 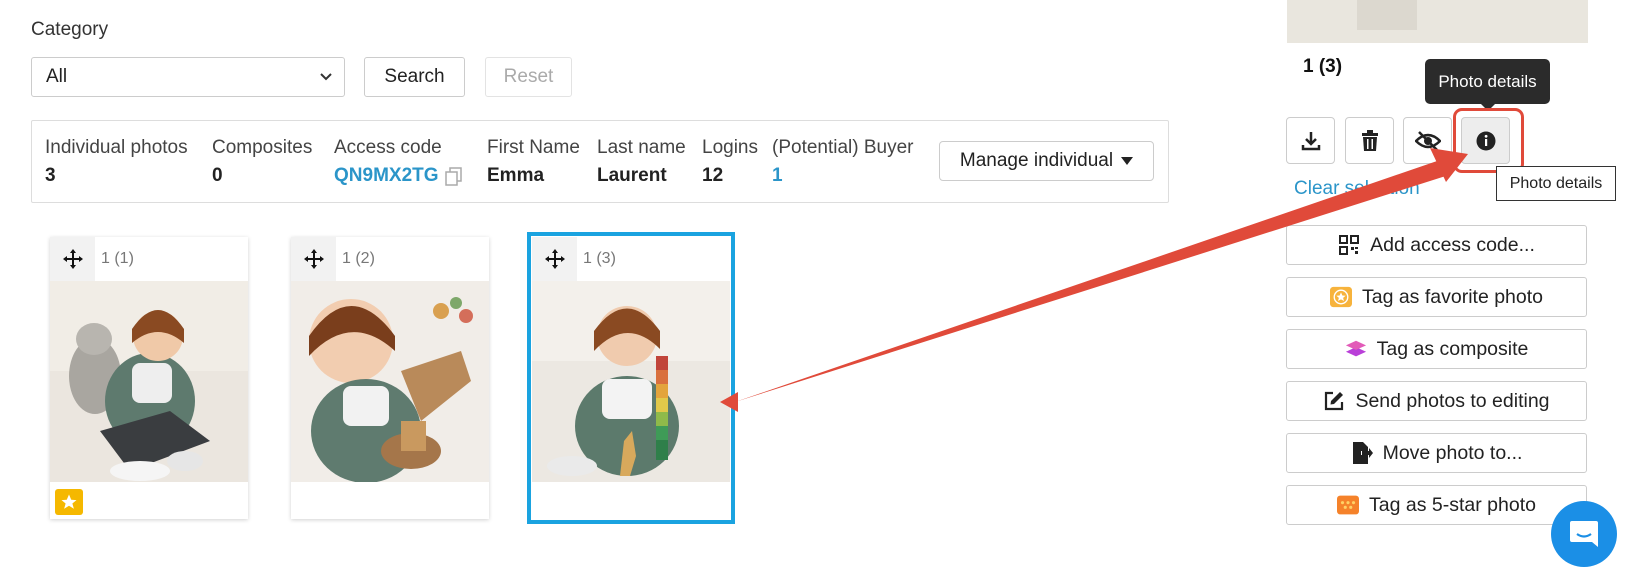 What do you see at coordinates (358, 258) in the screenshot?
I see `photo-position: 1 (2)` at bounding box center [358, 258].